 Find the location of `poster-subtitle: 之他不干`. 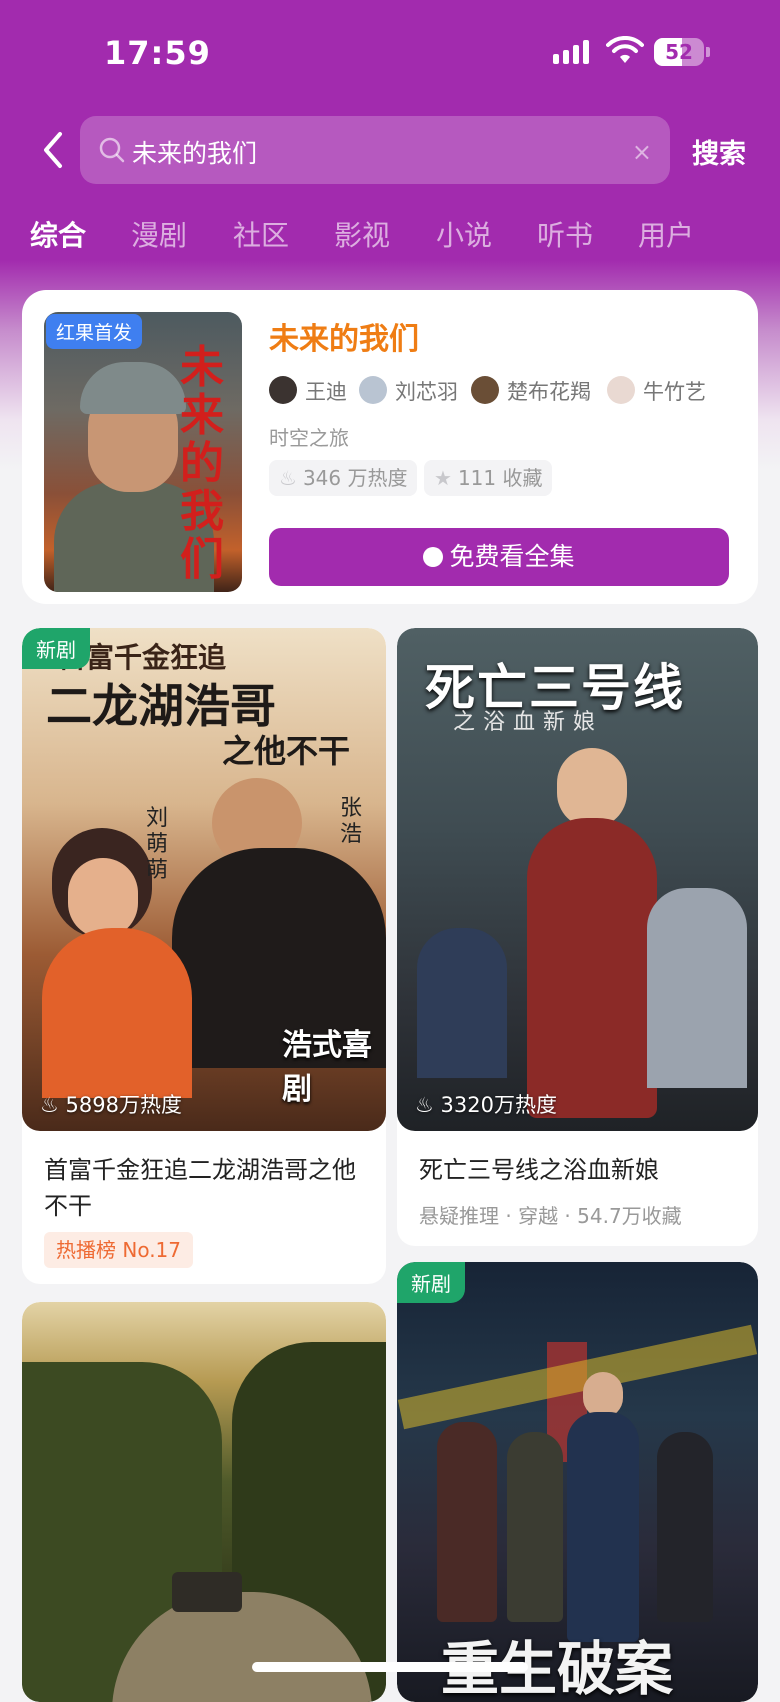

poster-subtitle: 之他不干 is located at coordinates (286, 751).